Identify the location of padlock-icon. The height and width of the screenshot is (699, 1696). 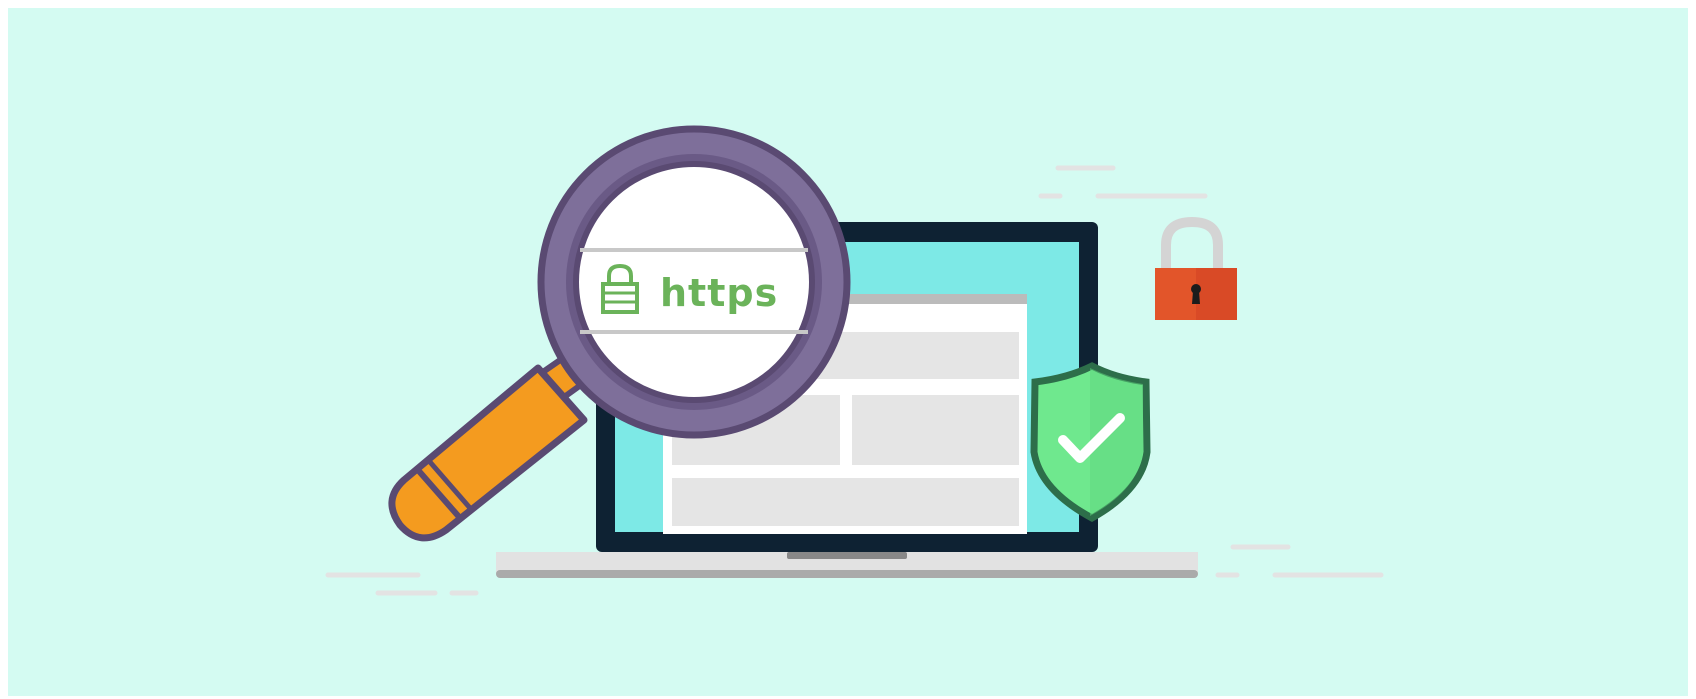
(1196, 268).